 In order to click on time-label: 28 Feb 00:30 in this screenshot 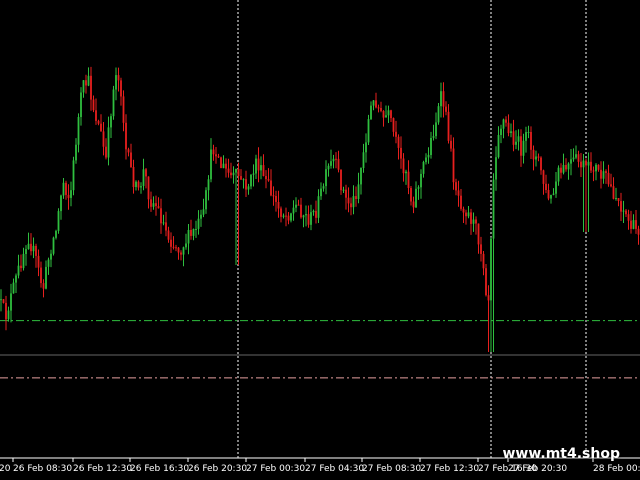, I will do `click(616, 469)`.